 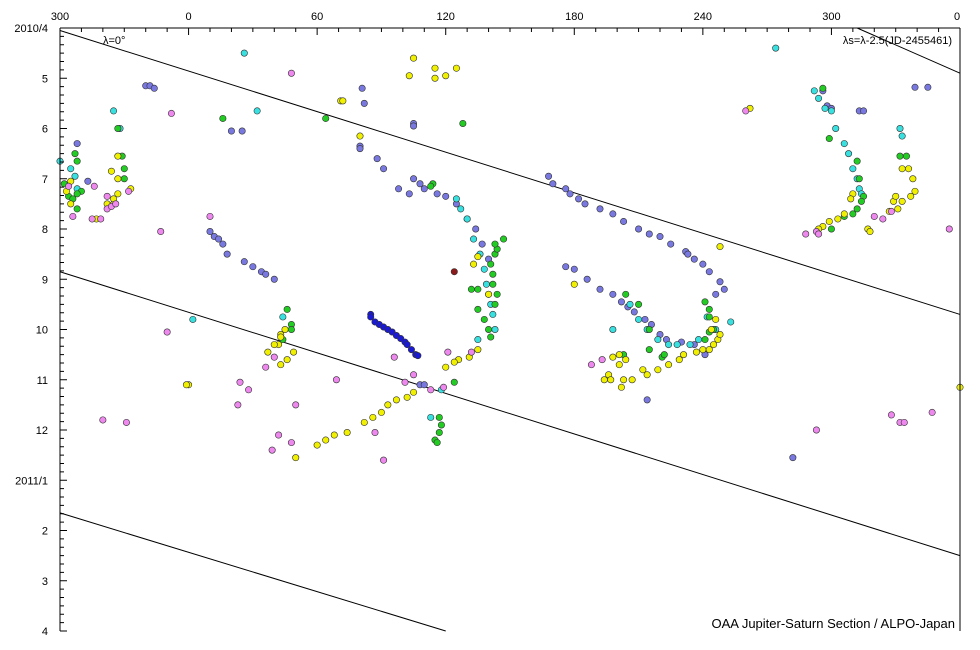 What do you see at coordinates (45, 230) in the screenshot?
I see `y-tick-label: 8` at bounding box center [45, 230].